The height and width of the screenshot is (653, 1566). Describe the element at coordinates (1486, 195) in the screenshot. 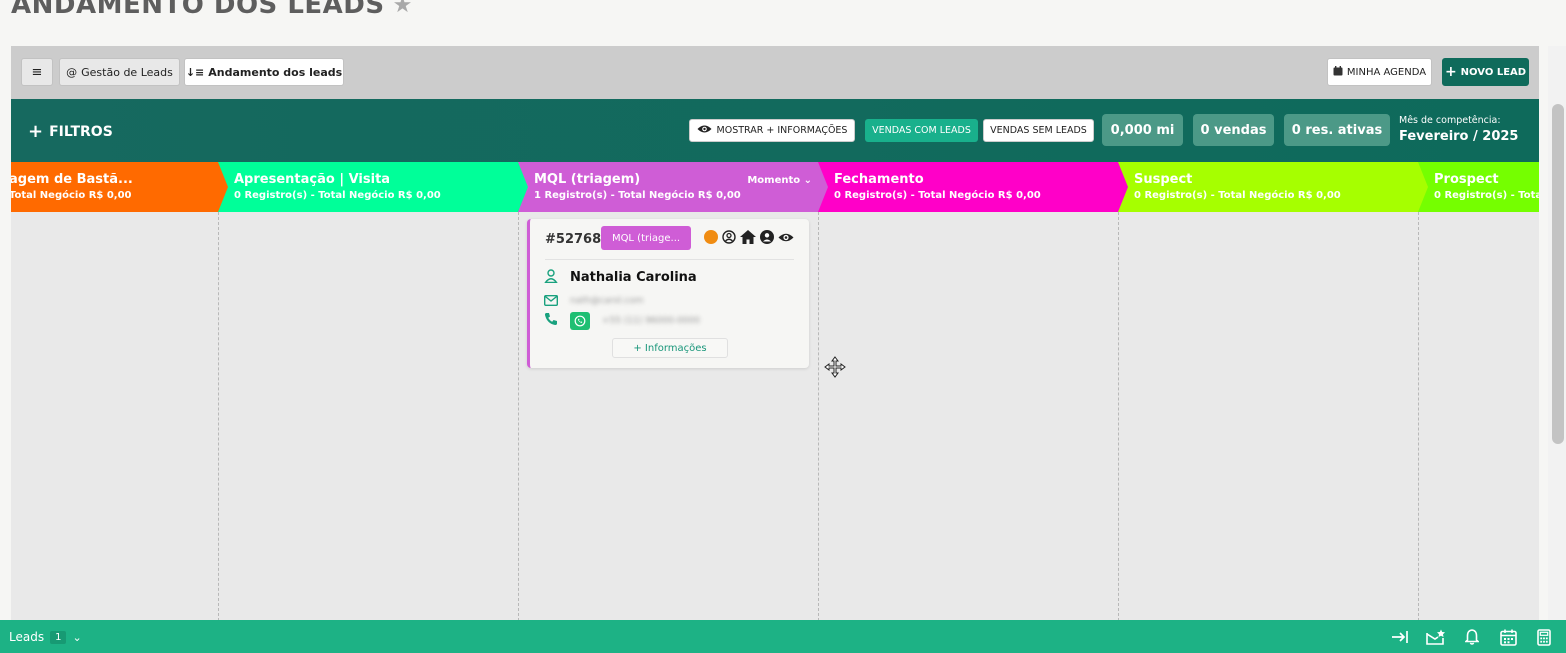

I see `stage-subtitle: 0 Registro(s) - Total` at that location.